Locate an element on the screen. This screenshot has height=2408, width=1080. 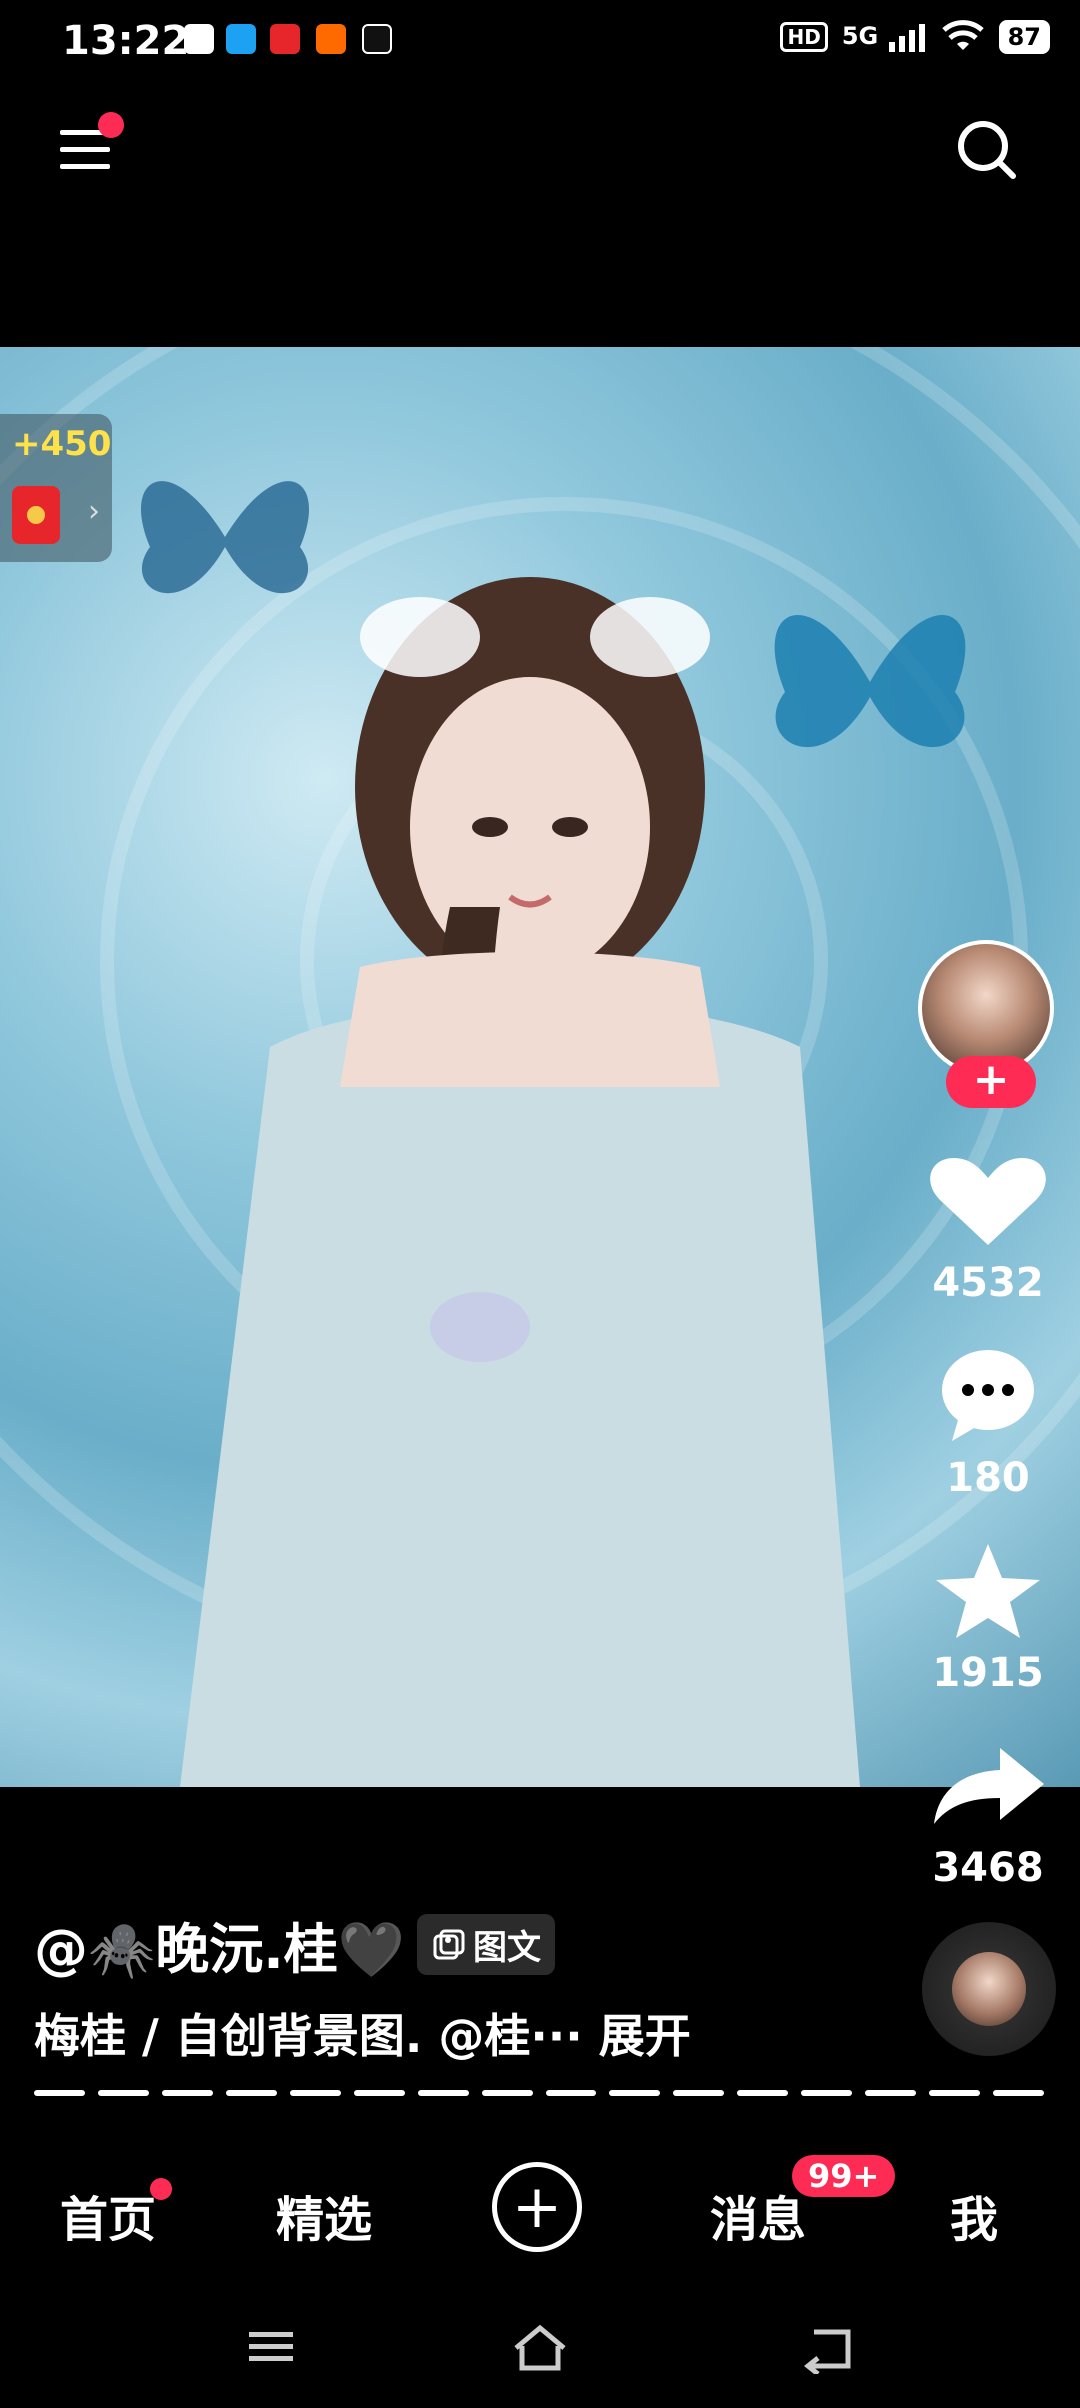
signal-icon: 5G is located at coordinates (884, 37).